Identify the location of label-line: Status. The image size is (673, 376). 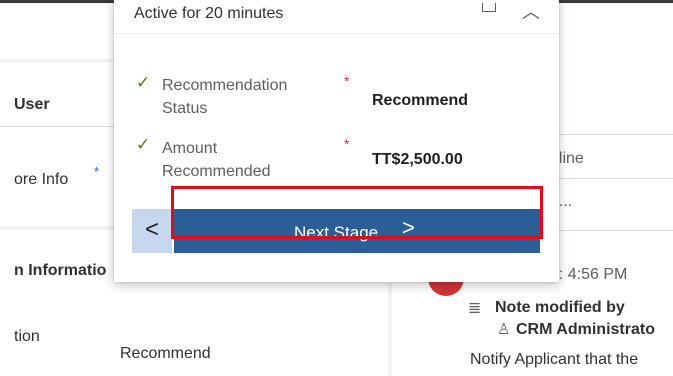
(185, 108).